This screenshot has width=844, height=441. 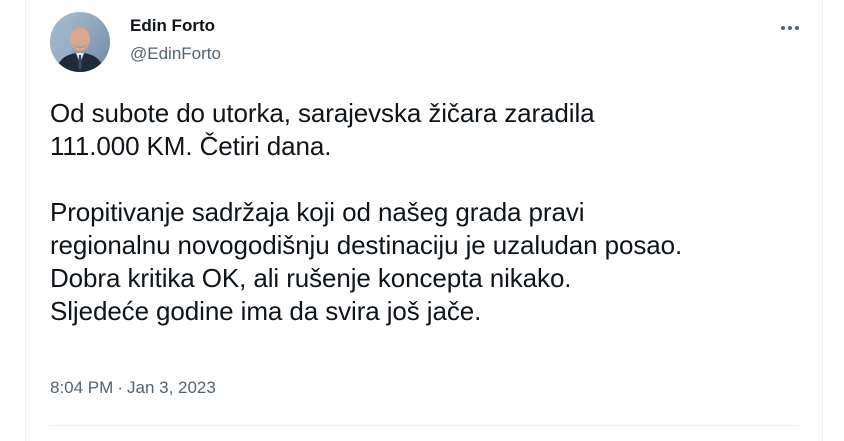 What do you see at coordinates (424, 425) in the screenshot?
I see `divider` at bounding box center [424, 425].